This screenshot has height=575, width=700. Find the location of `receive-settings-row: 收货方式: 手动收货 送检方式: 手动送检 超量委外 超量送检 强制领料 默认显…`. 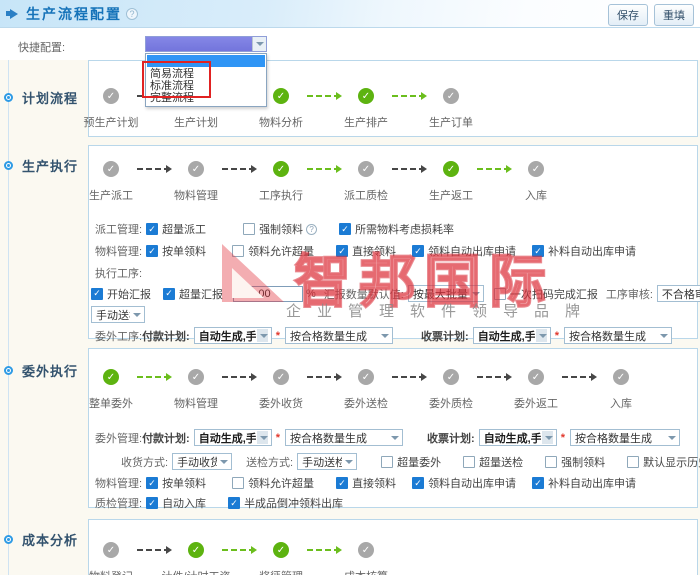

receive-settings-row: 收货方式: 手动收货 送检方式: 手动送检 超量委外 超量送检 强制领料 默认显… is located at coordinates (410, 461).